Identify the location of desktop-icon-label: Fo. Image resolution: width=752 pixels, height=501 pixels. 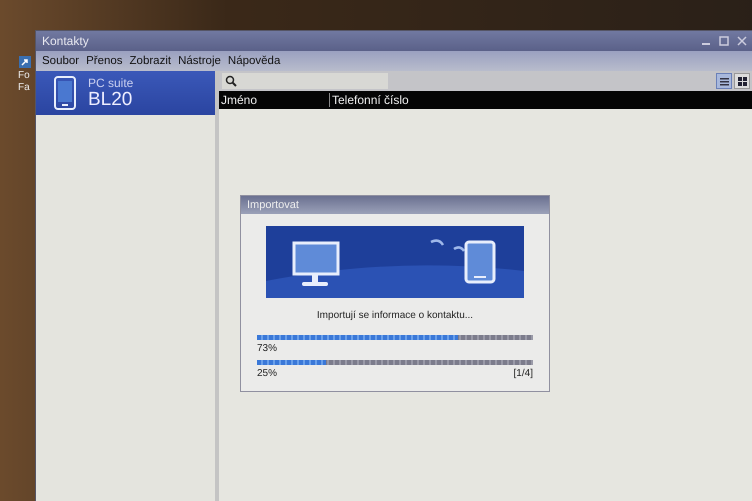
(24, 75).